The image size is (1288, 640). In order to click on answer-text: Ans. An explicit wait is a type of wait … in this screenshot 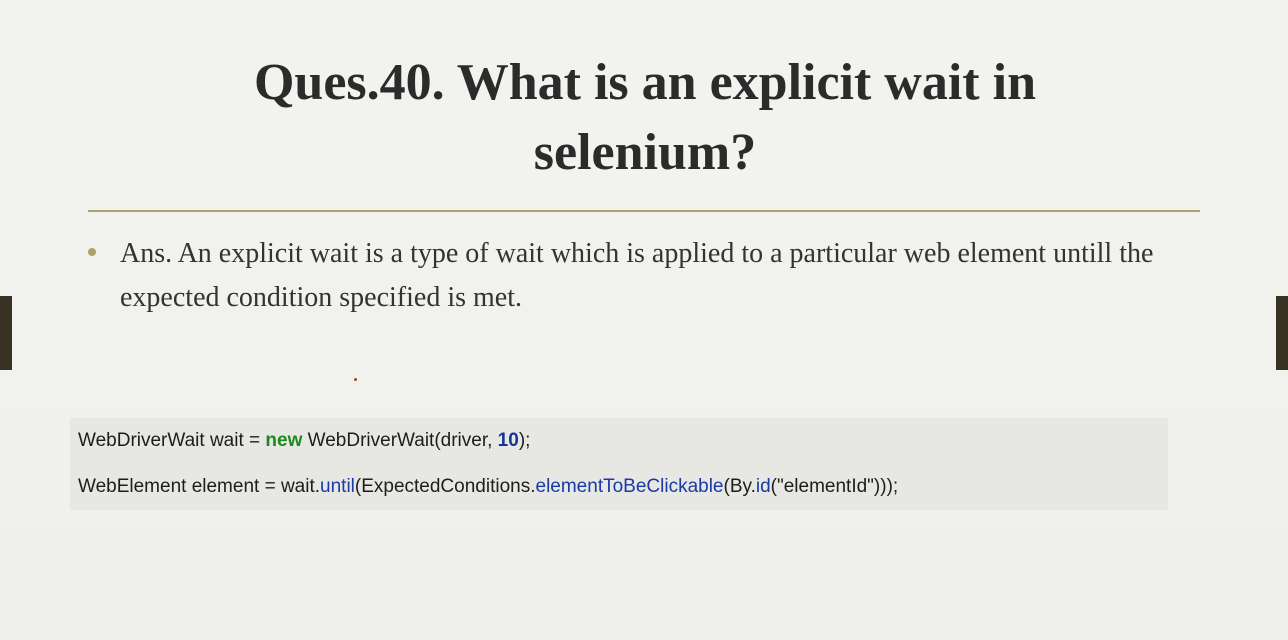, I will do `click(637, 275)`.